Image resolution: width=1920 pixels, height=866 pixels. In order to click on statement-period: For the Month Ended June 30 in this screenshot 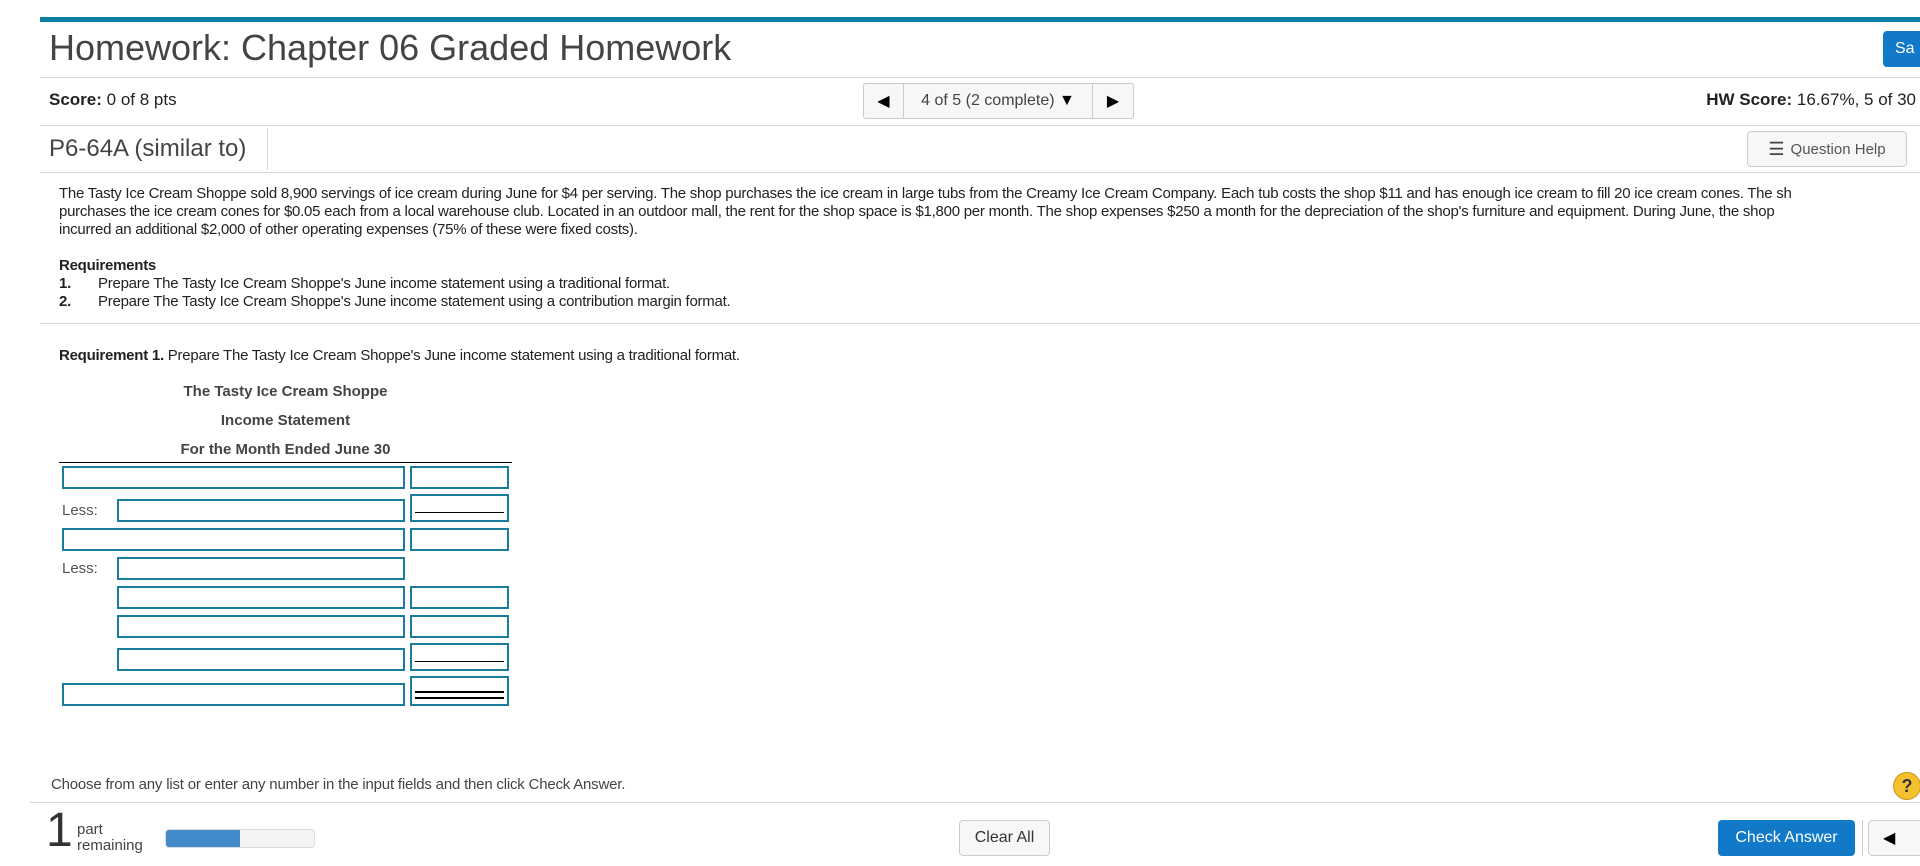, I will do `click(285, 449)`.